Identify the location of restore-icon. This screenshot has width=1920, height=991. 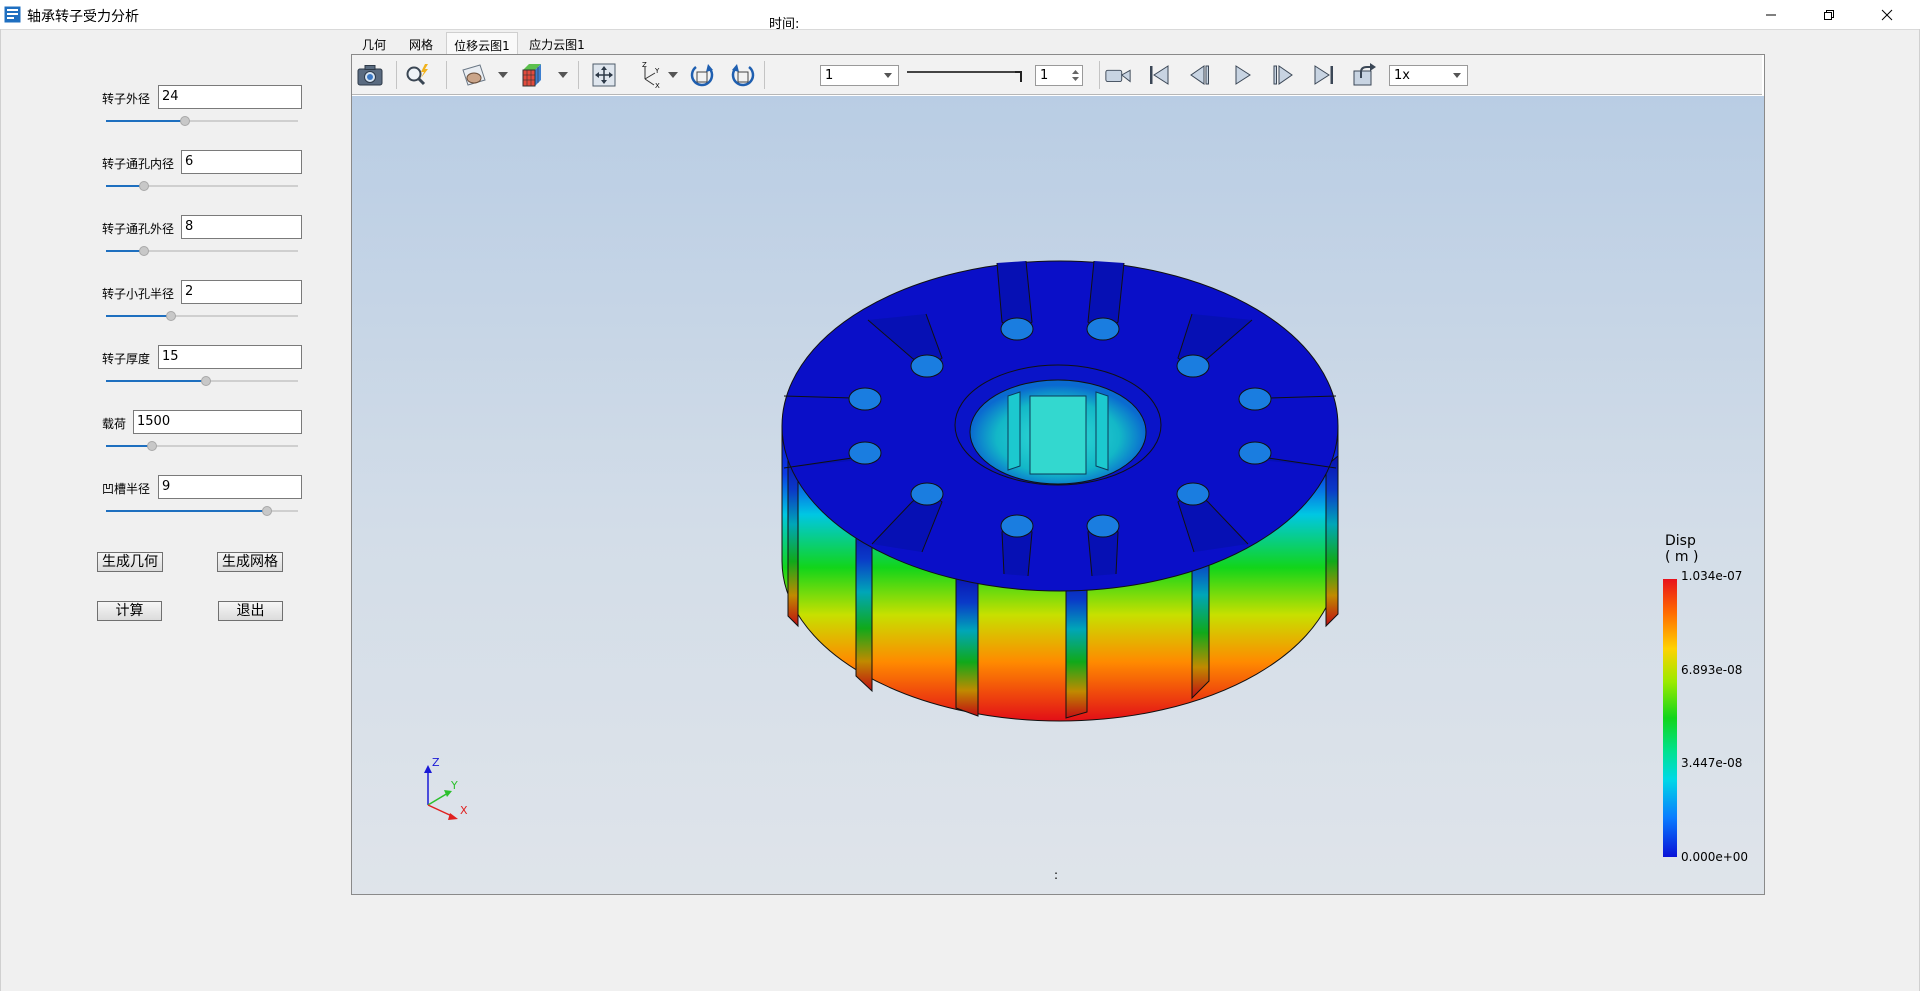
(1829, 14).